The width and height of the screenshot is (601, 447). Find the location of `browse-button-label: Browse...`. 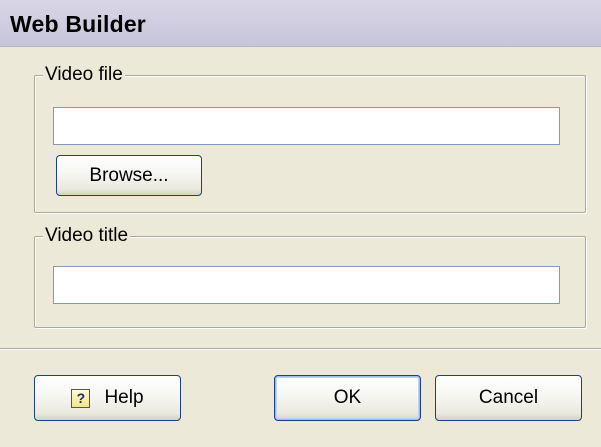

browse-button-label: Browse... is located at coordinates (129, 175).